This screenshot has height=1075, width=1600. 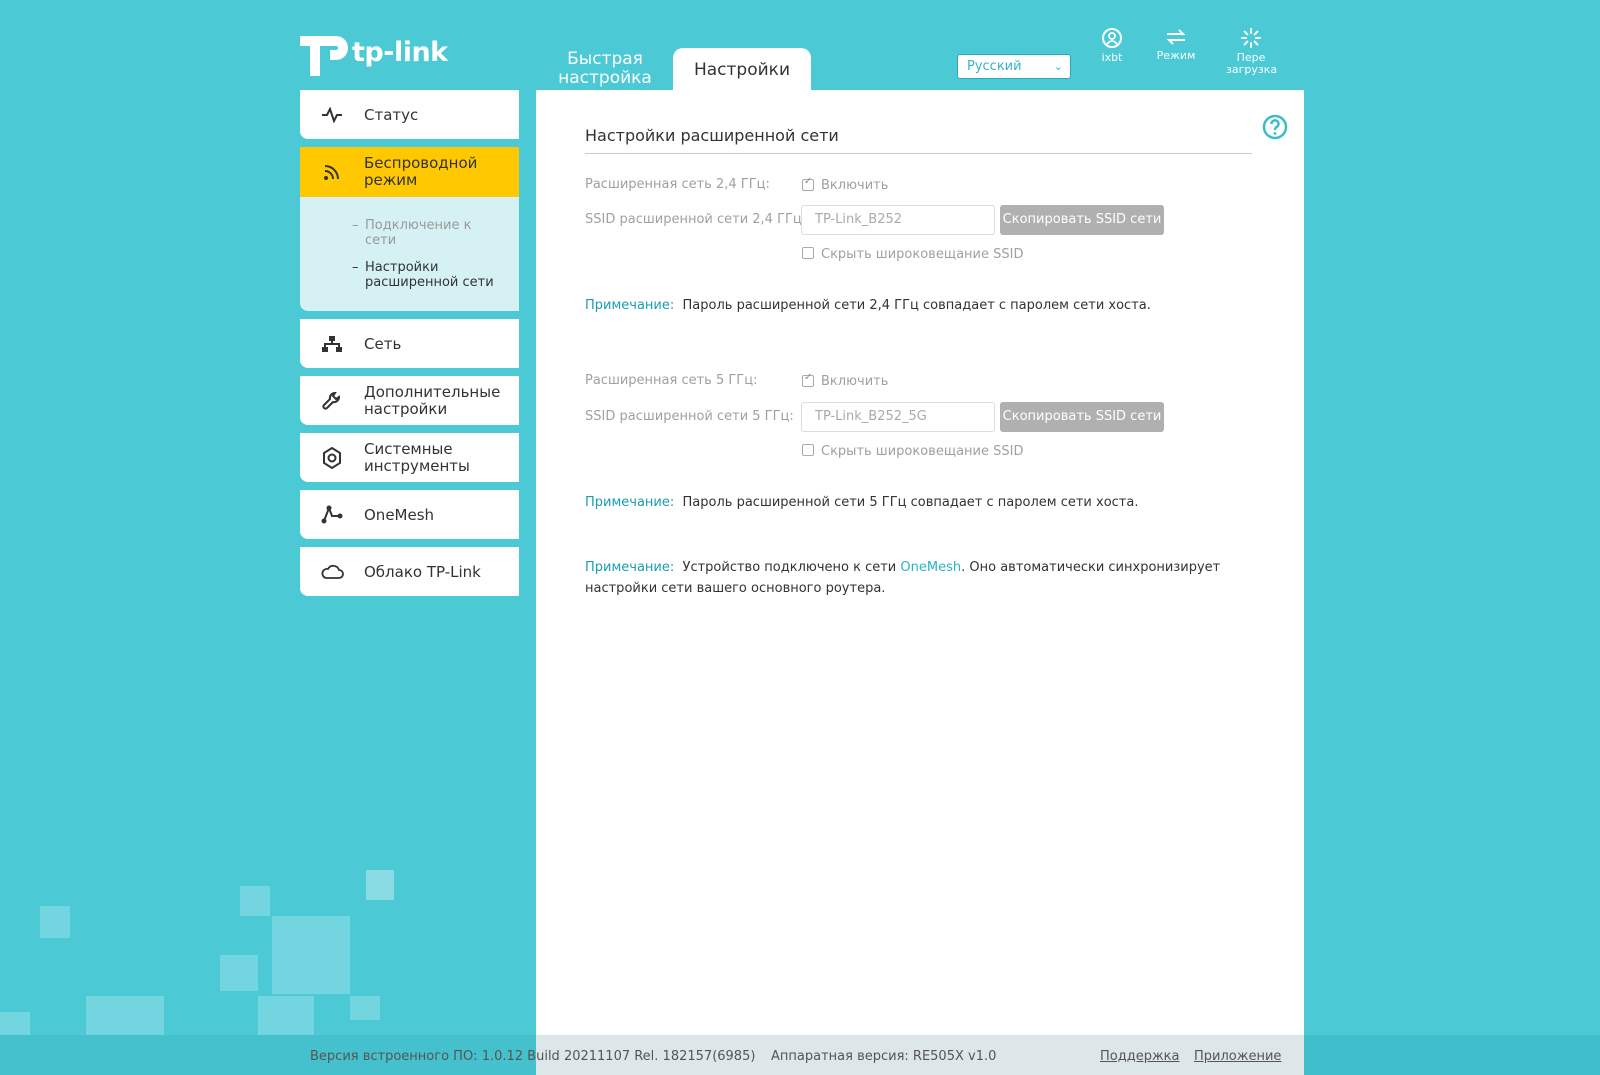 What do you see at coordinates (605, 69) in the screenshot?
I see `tab-quick-setup: Быстрая настройка` at bounding box center [605, 69].